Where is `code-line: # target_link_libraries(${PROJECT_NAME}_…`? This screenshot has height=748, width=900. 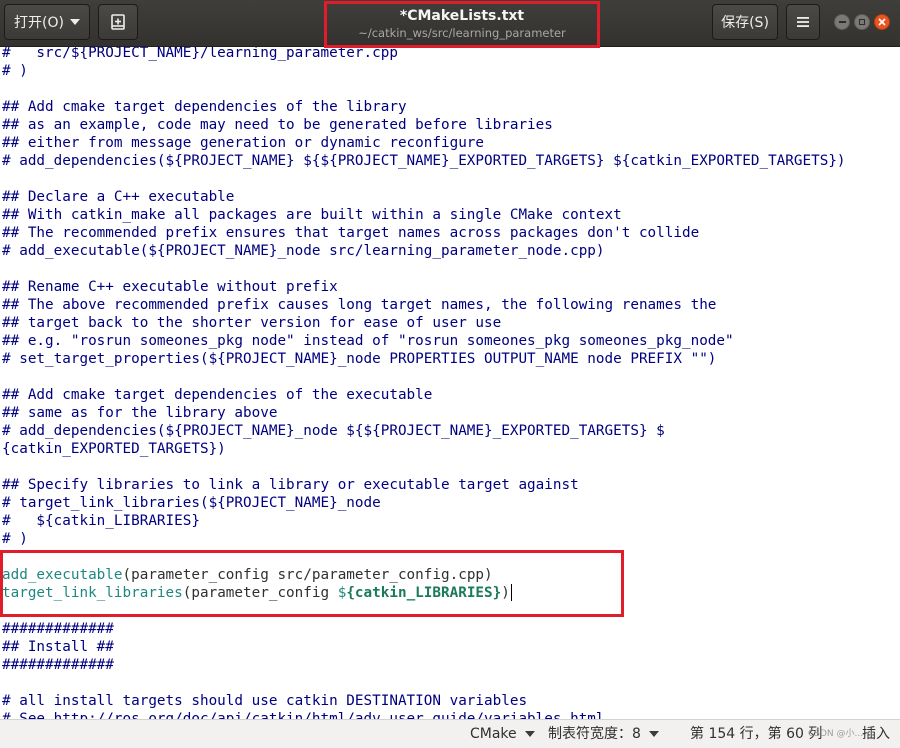
code-line: # target_link_libraries(${PROJECT_NAME}_… is located at coordinates (191, 503).